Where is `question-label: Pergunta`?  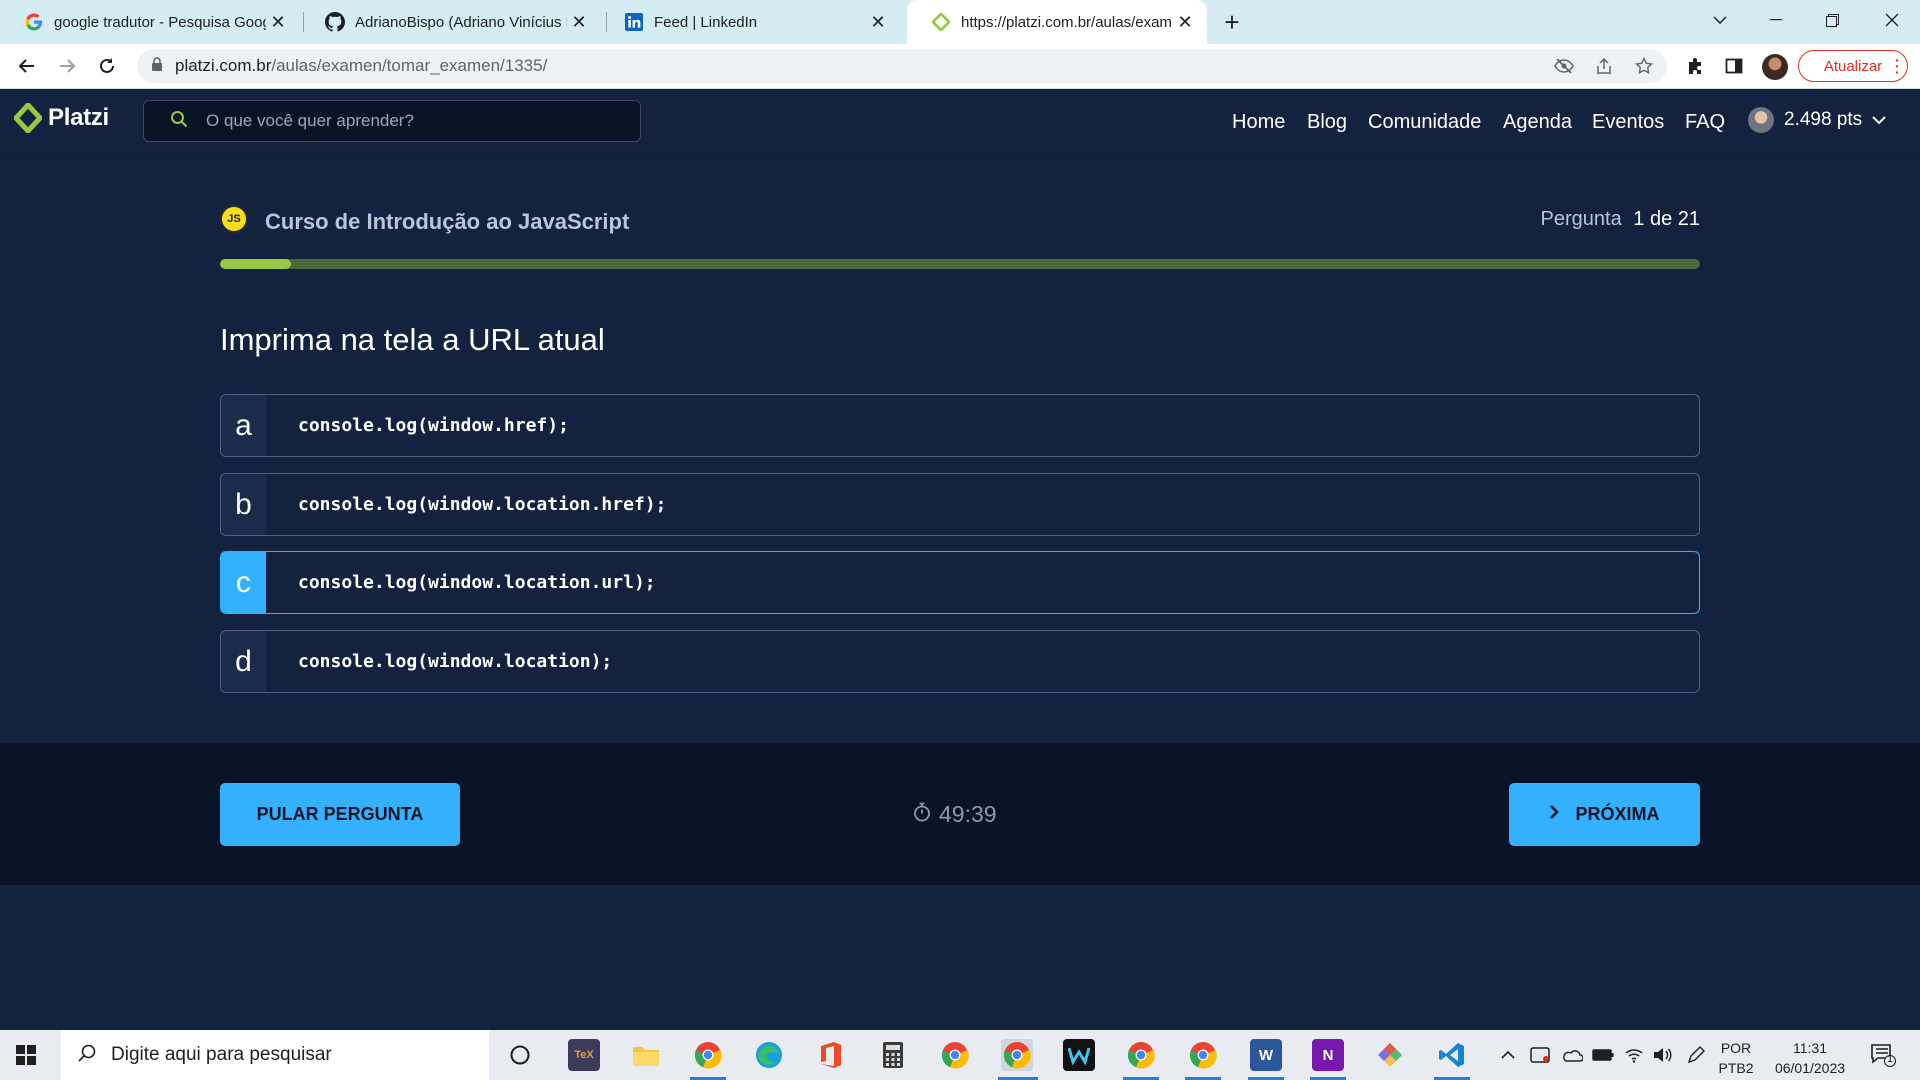 question-label: Pergunta is located at coordinates (1581, 219).